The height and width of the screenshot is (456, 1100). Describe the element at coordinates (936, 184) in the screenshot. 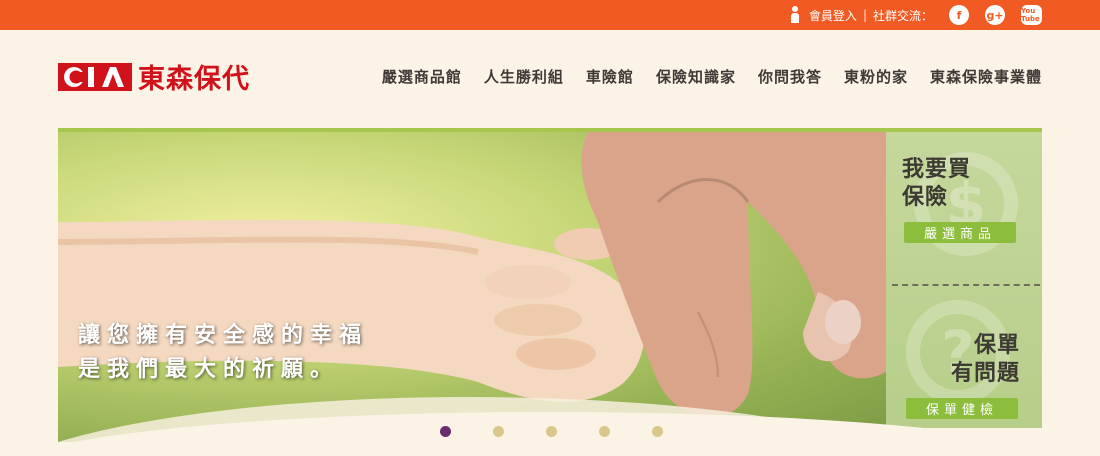

I see `buy-insurance-title: 我要買 保險` at that location.